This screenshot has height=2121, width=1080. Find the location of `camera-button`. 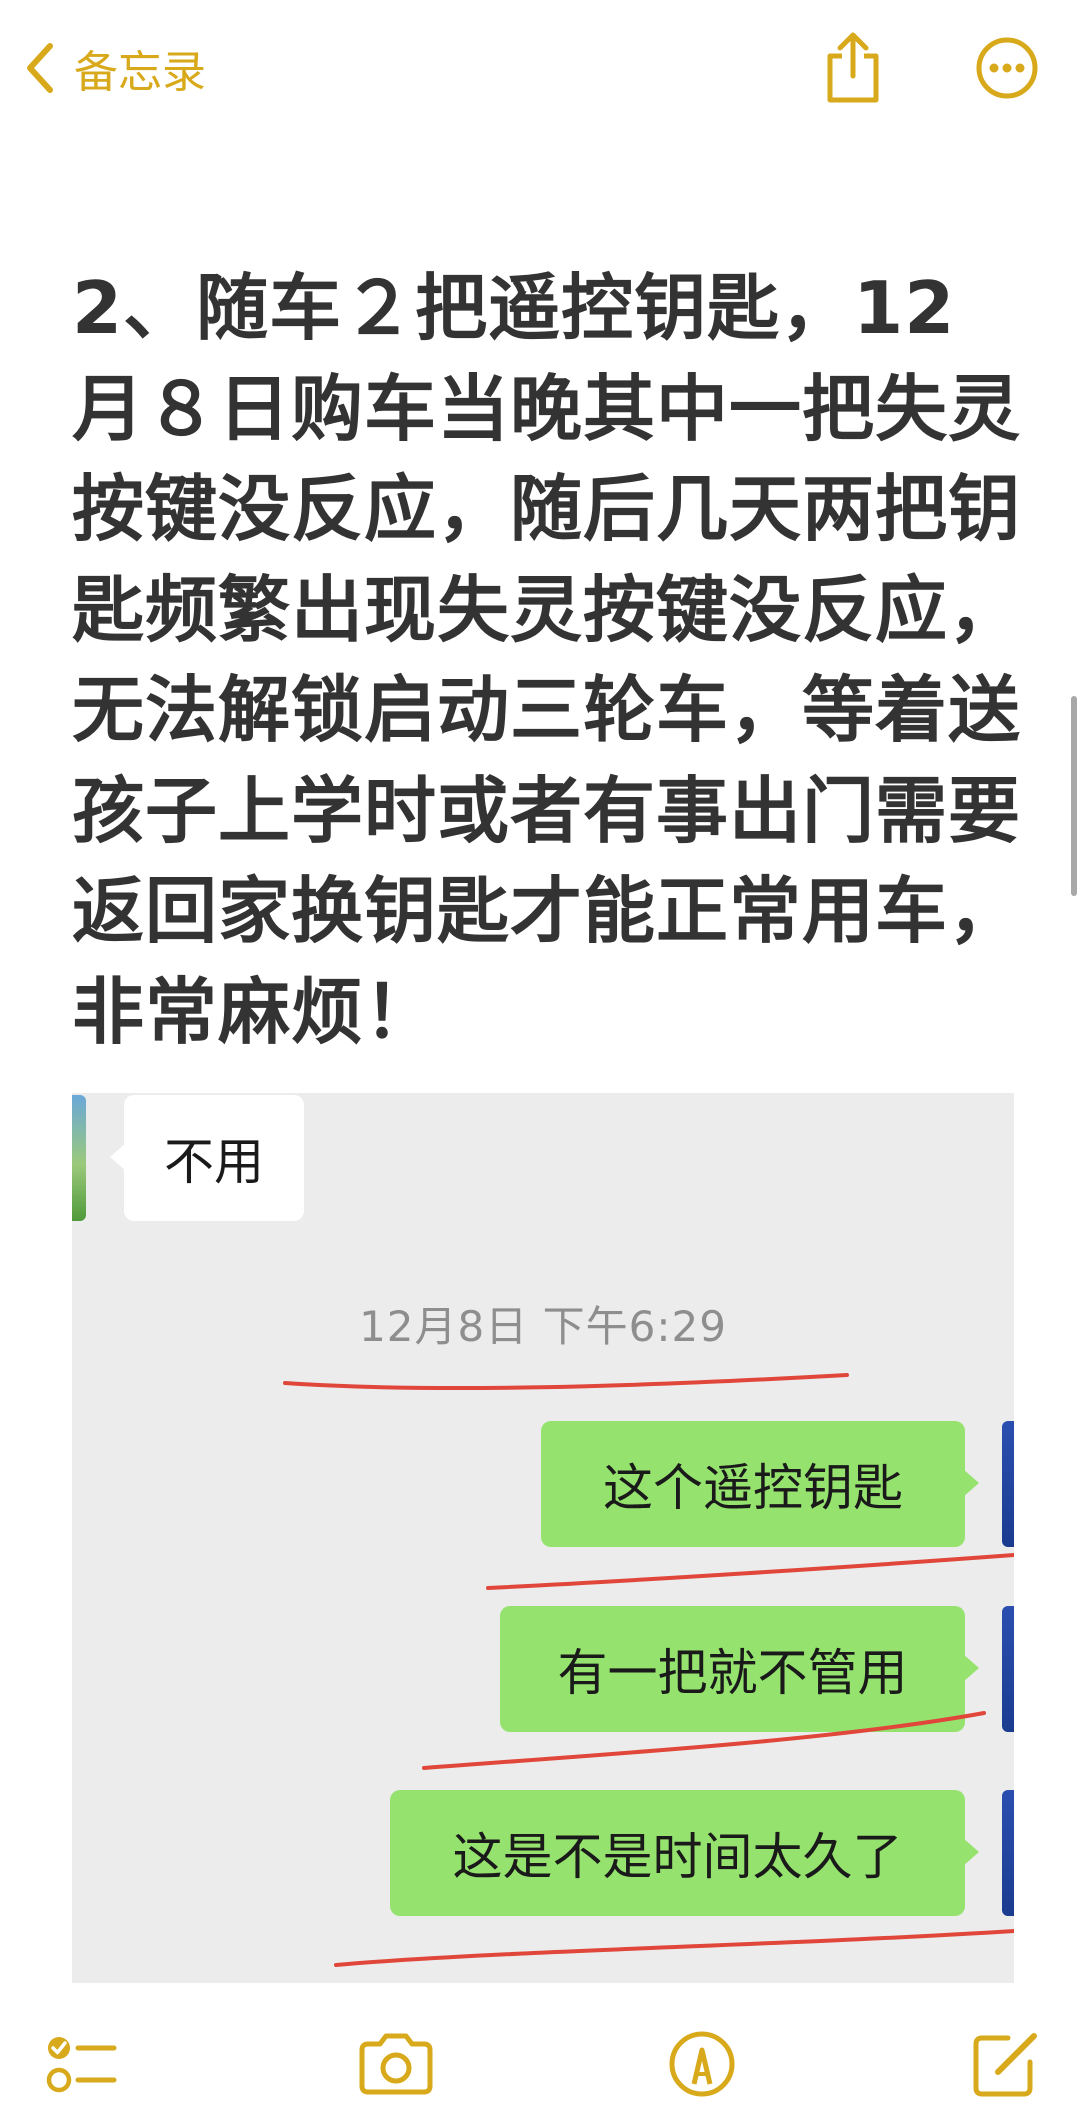

camera-button is located at coordinates (396, 2064).